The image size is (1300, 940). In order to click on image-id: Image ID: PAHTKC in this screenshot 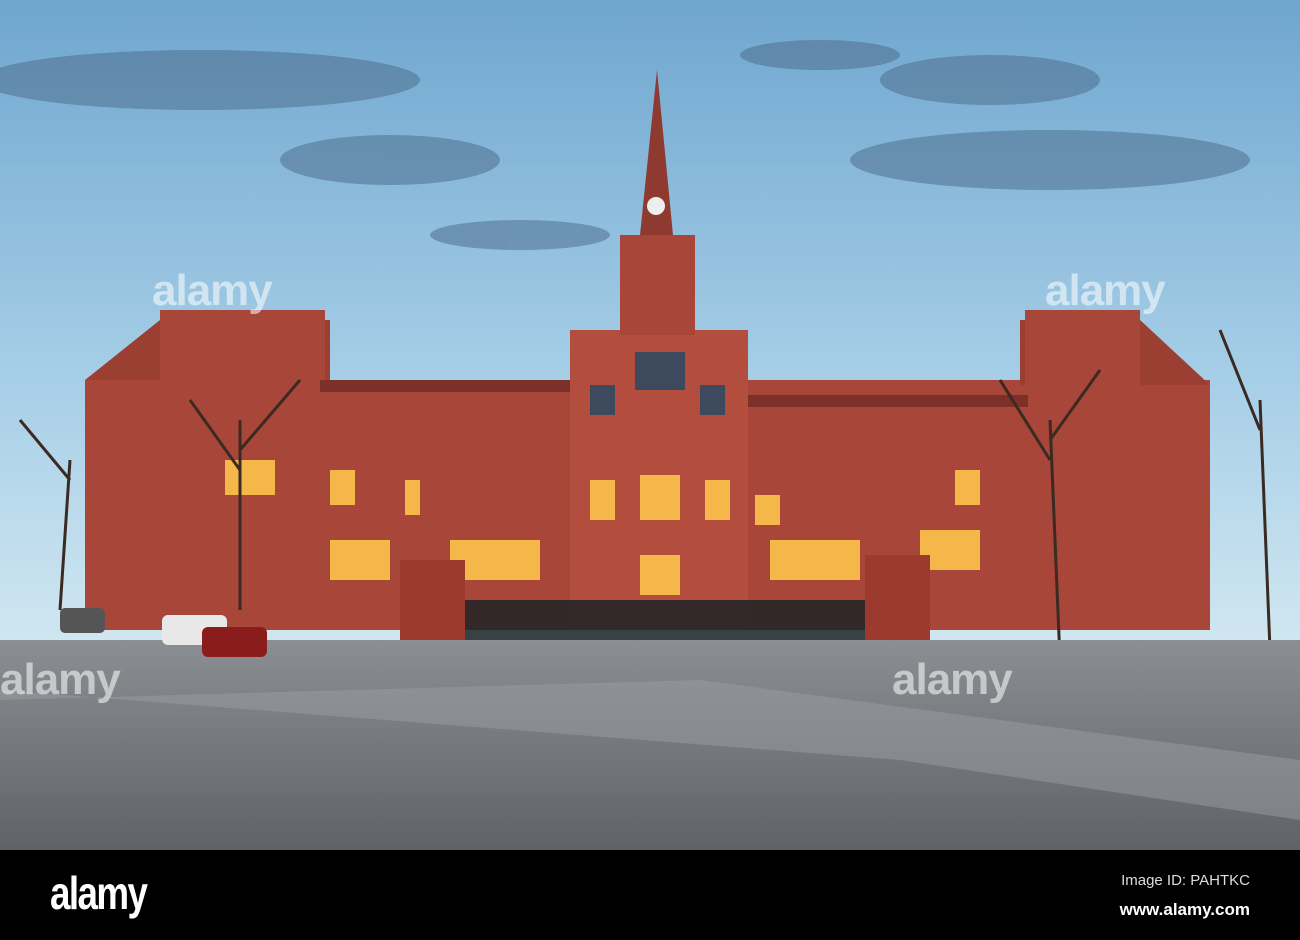, I will do `click(1185, 880)`.